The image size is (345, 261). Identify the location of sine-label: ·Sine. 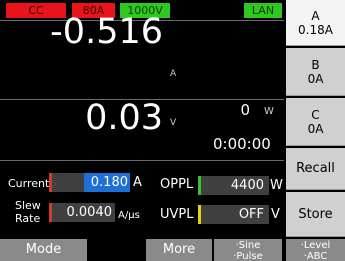
(248, 245).